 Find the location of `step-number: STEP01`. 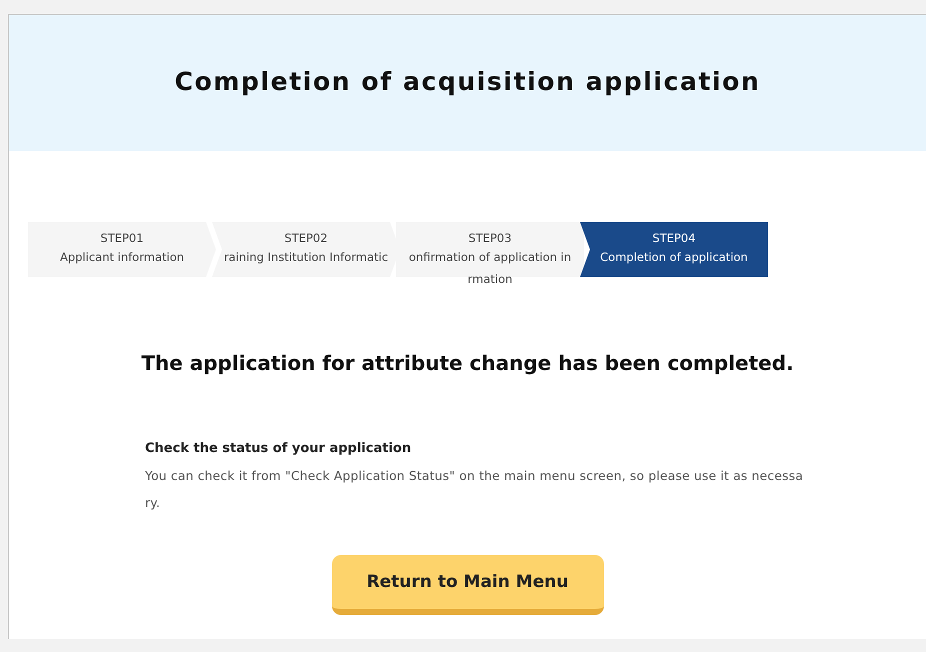

step-number: STEP01 is located at coordinates (122, 238).